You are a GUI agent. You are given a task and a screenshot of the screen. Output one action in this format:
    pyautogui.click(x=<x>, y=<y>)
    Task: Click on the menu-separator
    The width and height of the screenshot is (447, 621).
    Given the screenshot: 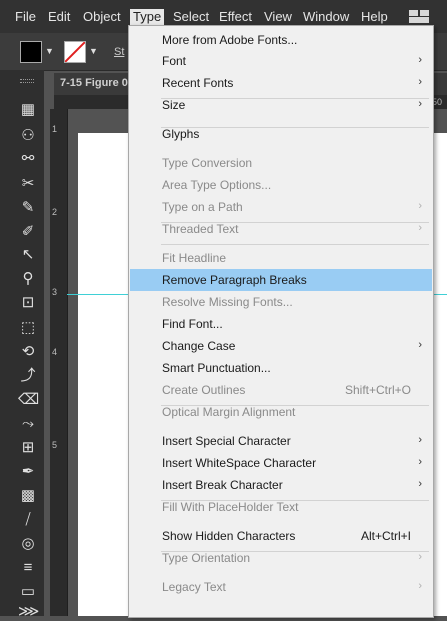 What is the action you would take?
    pyautogui.click(x=295, y=244)
    